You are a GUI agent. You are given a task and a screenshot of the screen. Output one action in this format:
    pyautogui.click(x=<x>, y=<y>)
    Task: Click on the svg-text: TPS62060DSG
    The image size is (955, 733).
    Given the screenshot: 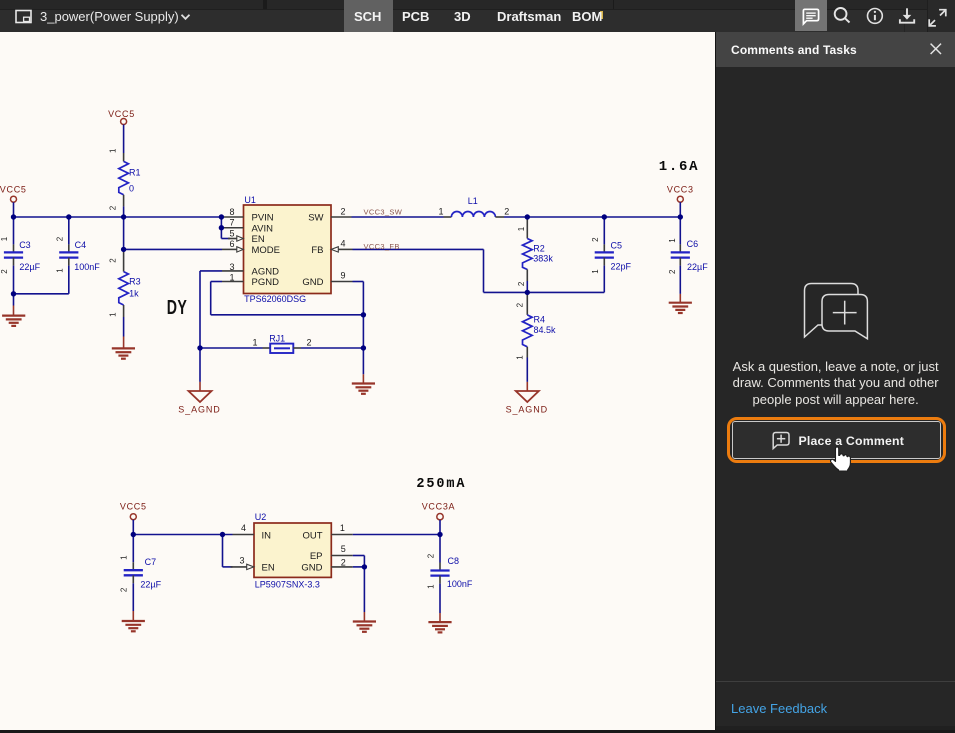 What is the action you would take?
    pyautogui.click(x=275, y=299)
    